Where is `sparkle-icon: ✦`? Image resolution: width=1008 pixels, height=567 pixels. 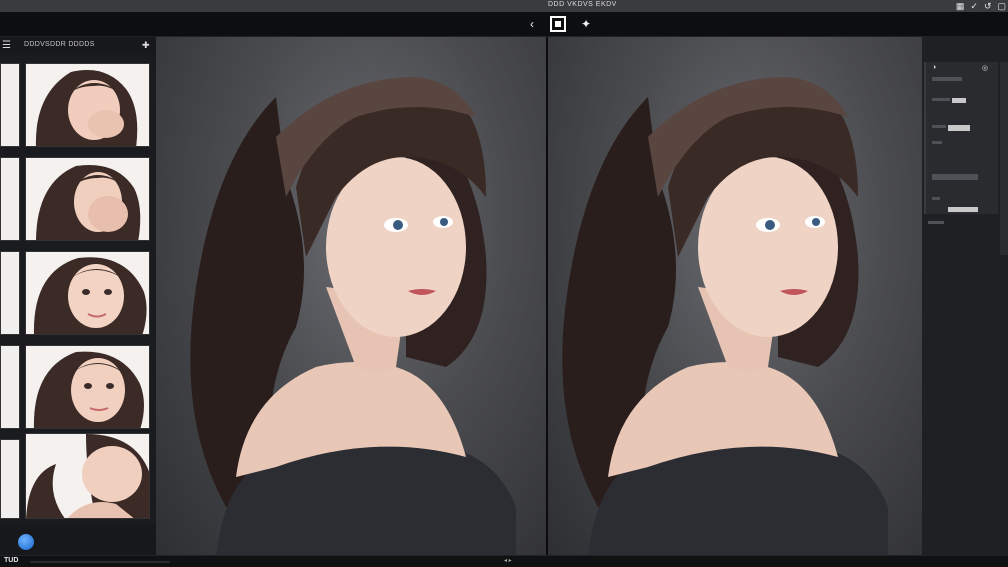 sparkle-icon: ✦ is located at coordinates (586, 24).